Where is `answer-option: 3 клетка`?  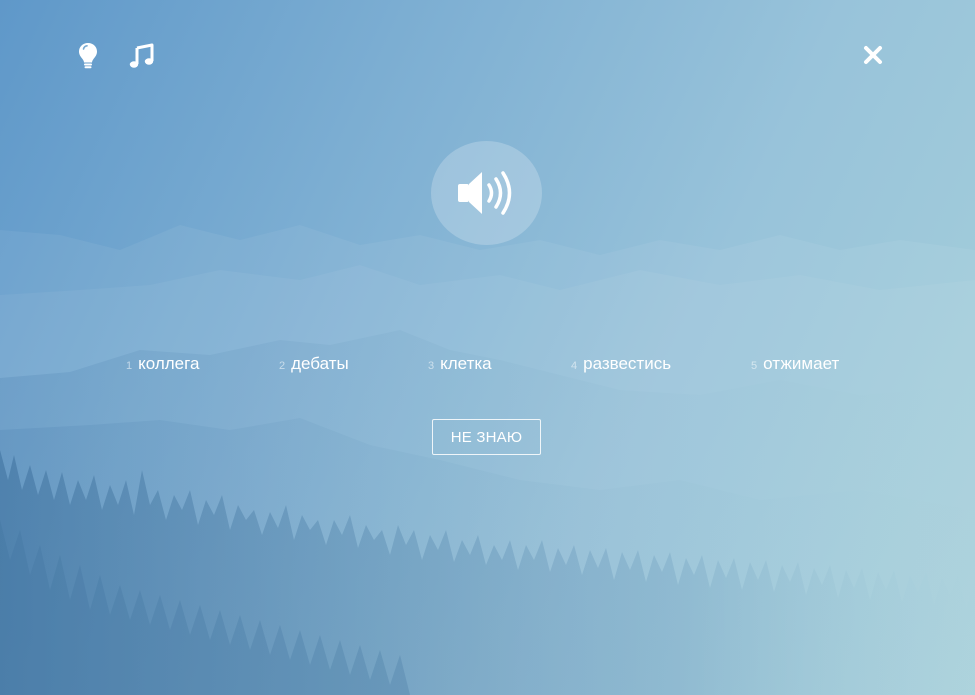
answer-option: 3 клетка is located at coordinates (460, 364).